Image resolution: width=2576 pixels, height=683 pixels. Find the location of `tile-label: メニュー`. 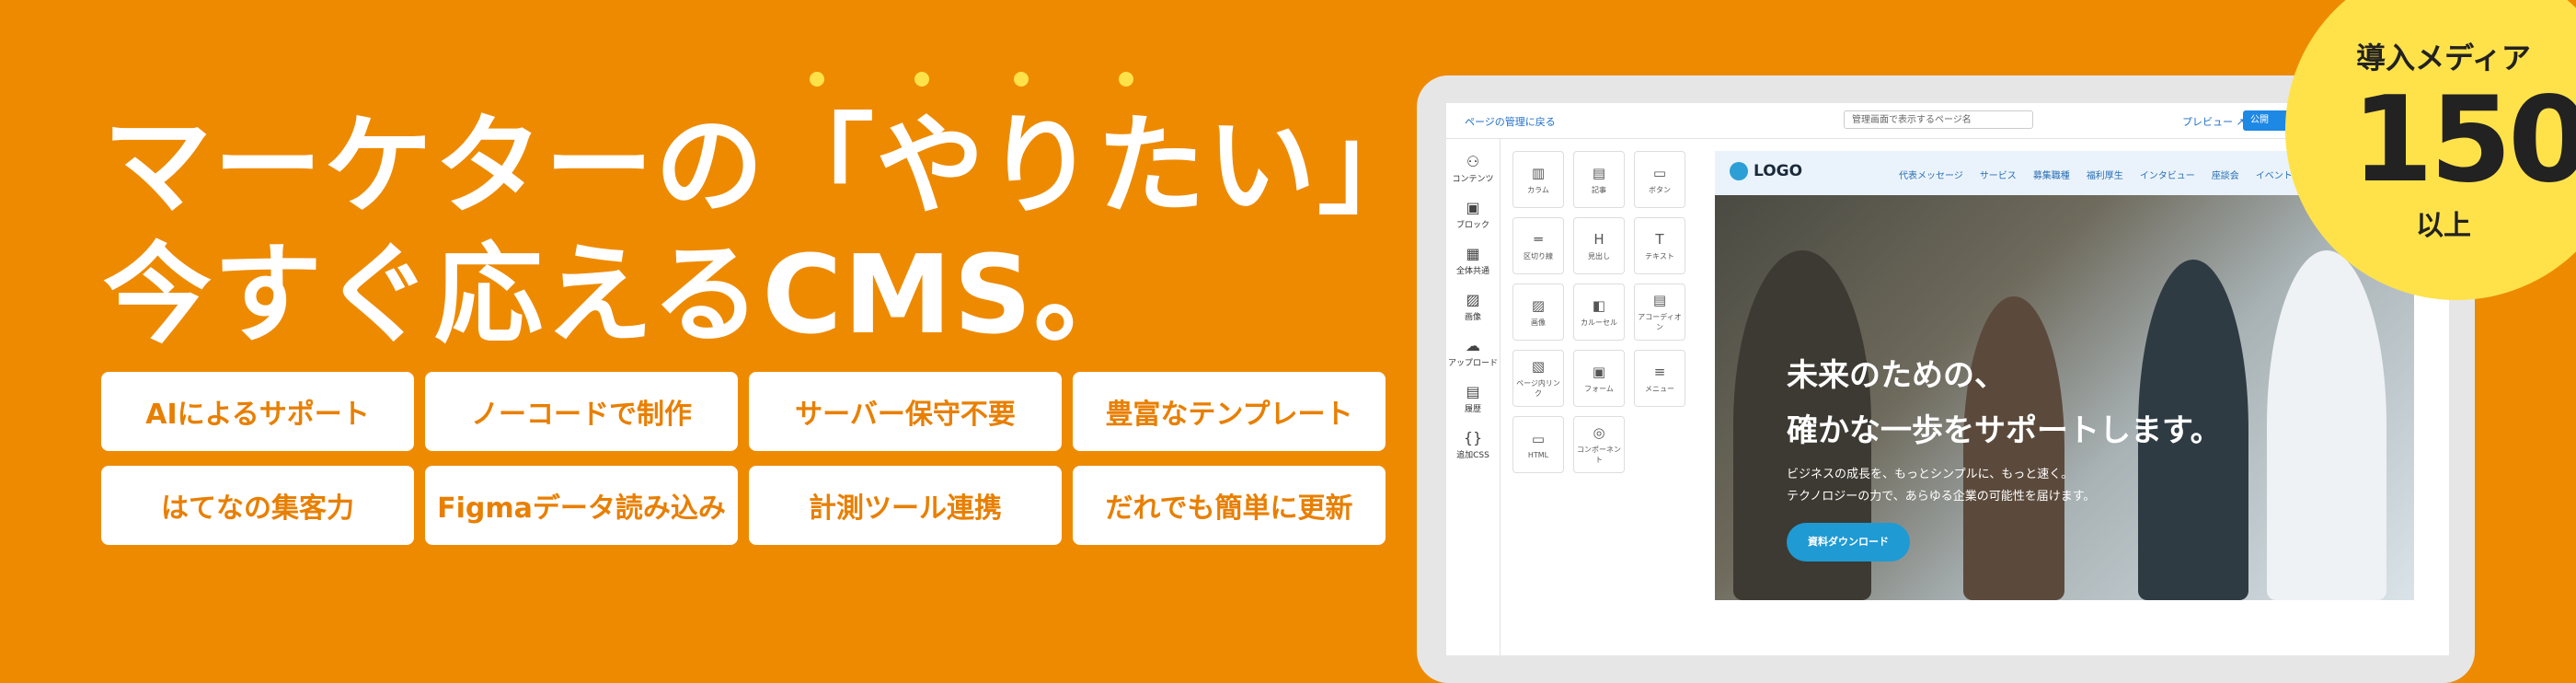

tile-label: メニュー is located at coordinates (1659, 388).